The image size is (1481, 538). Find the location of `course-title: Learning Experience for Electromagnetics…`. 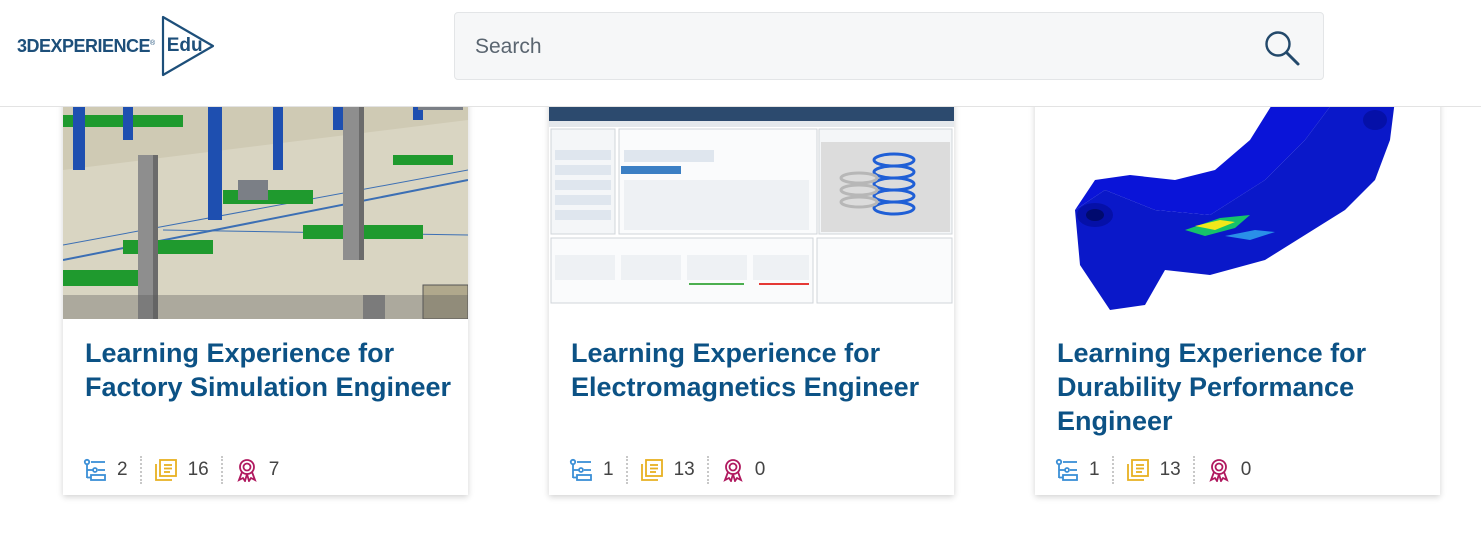

course-title: Learning Experience for Electromagnetics… is located at coordinates (756, 370).